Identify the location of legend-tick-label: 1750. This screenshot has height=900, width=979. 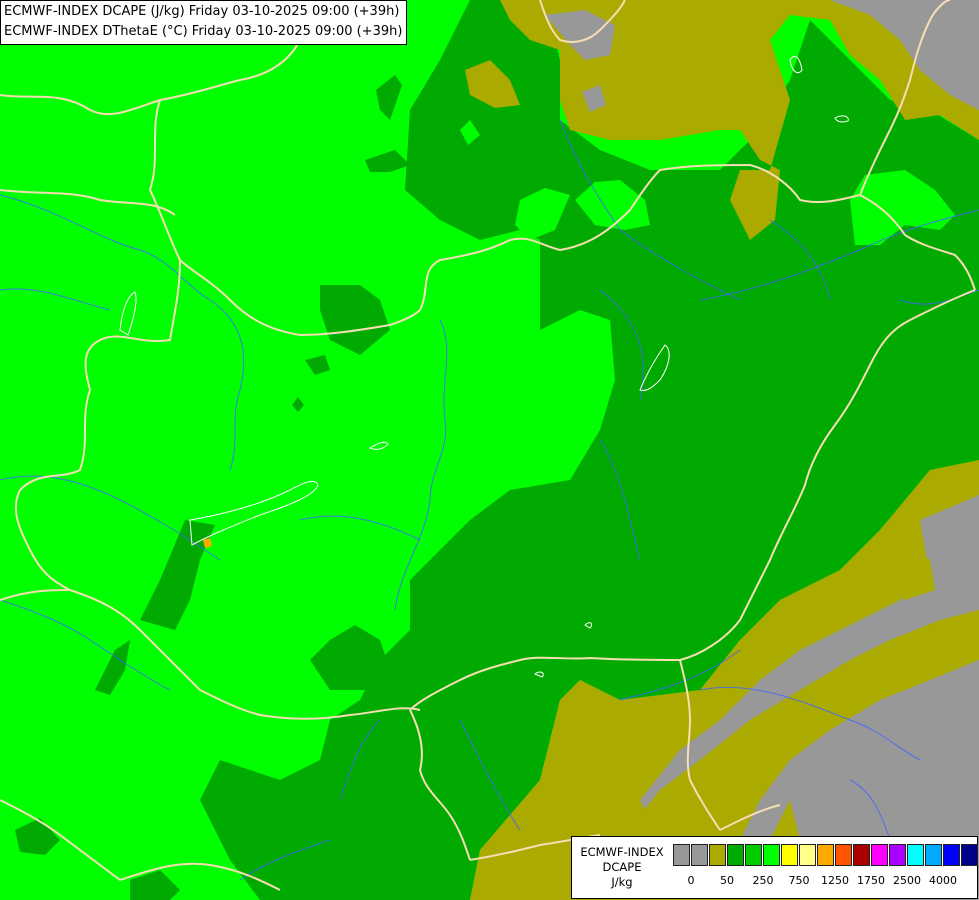
(871, 880).